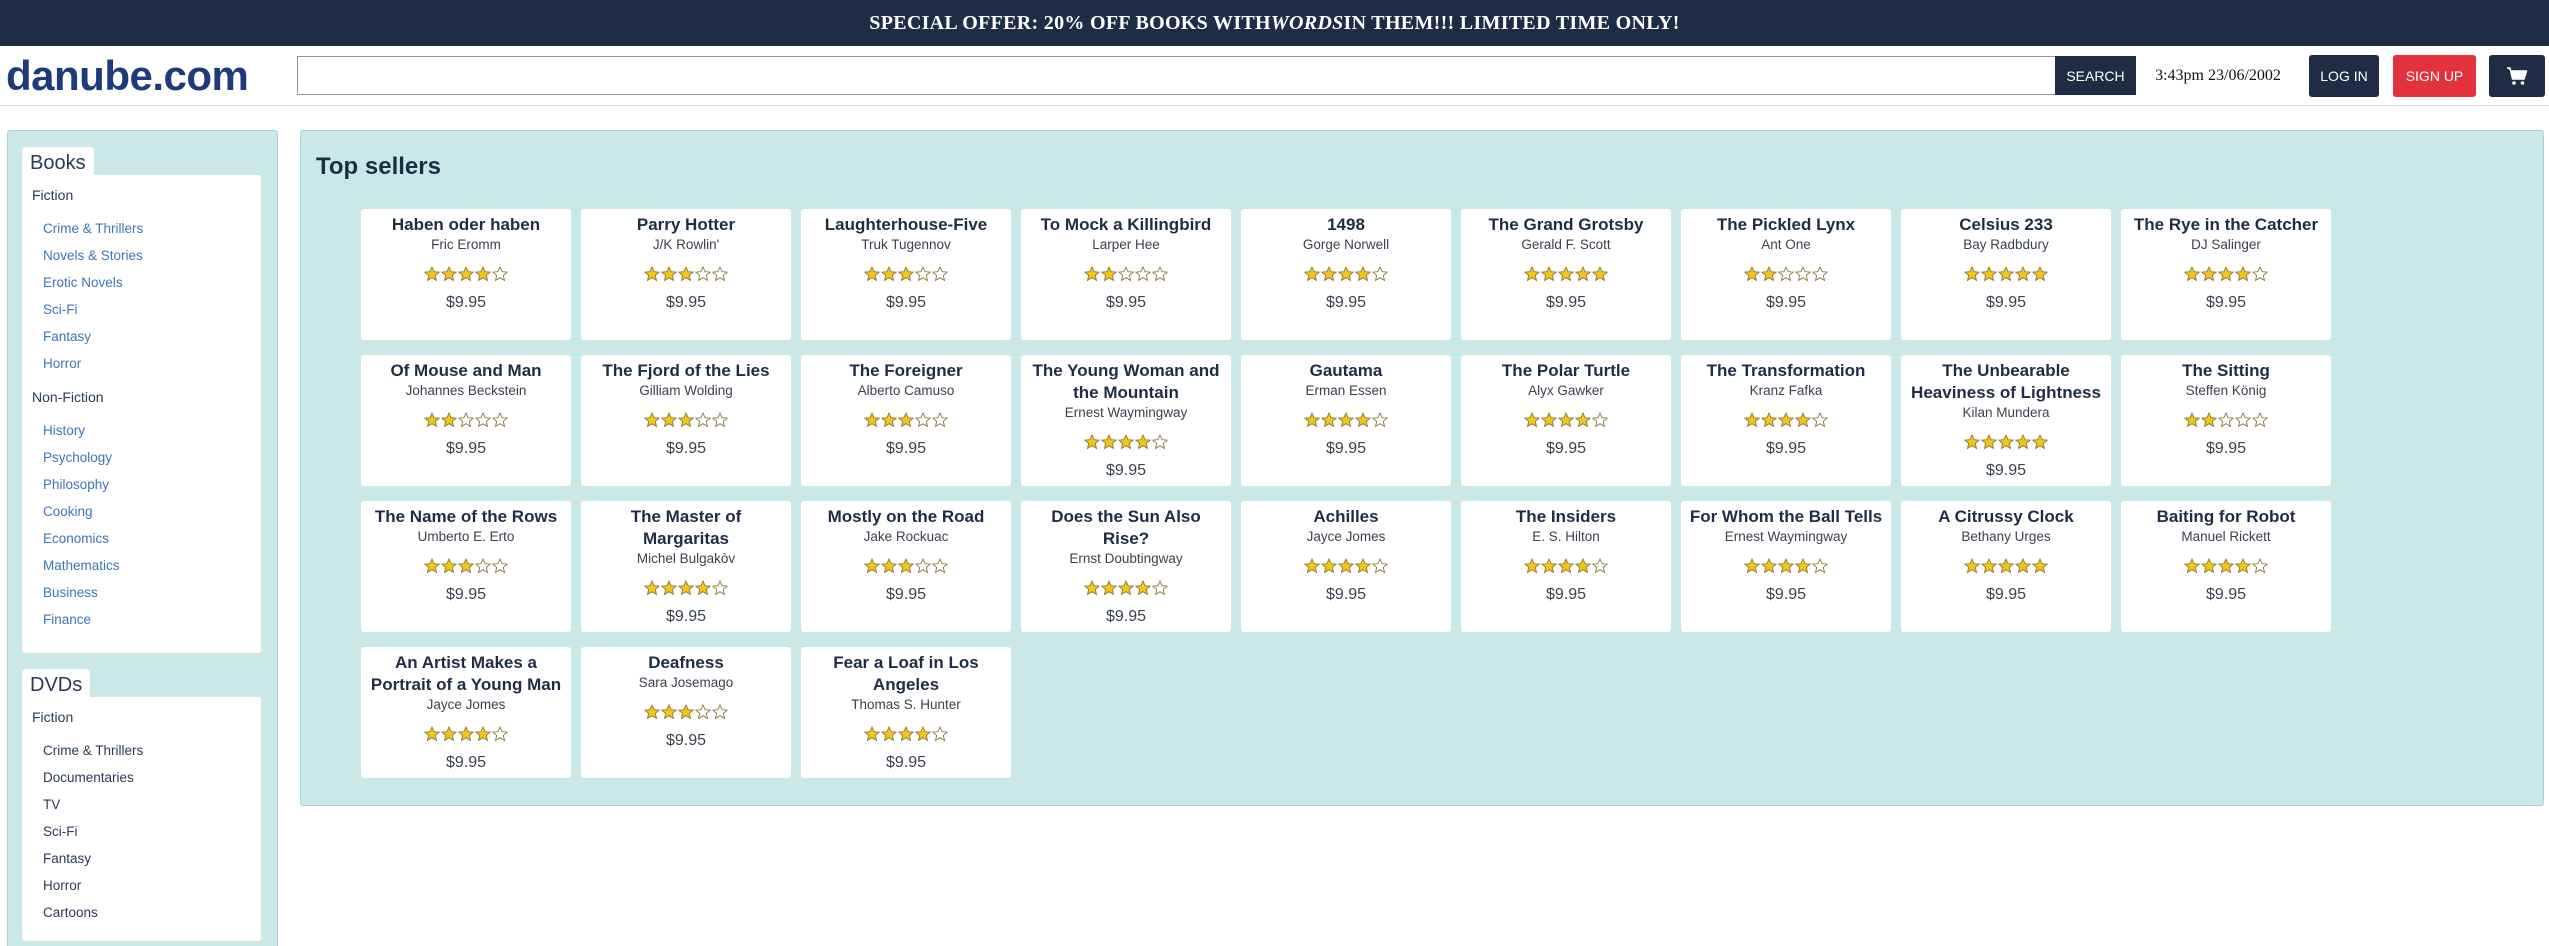 This screenshot has width=2549, height=946. What do you see at coordinates (2006, 382) in the screenshot?
I see `book-title: The Unbearable Heaviness of Lightness` at bounding box center [2006, 382].